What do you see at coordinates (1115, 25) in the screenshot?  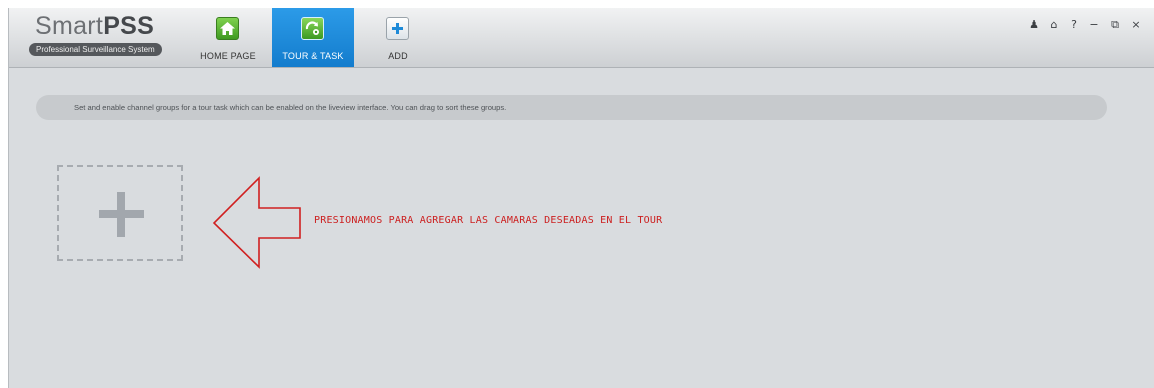 I see `restore-button: ⧉` at bounding box center [1115, 25].